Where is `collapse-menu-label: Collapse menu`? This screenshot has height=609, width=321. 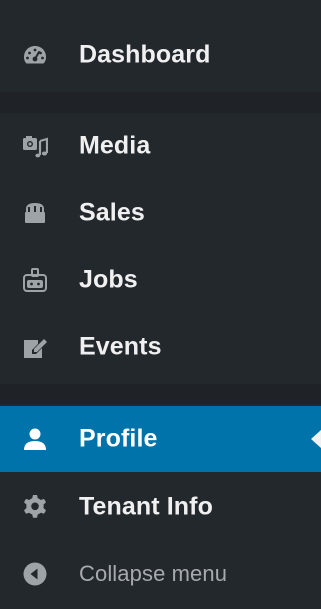 collapse-menu-label: Collapse menu is located at coordinates (153, 573).